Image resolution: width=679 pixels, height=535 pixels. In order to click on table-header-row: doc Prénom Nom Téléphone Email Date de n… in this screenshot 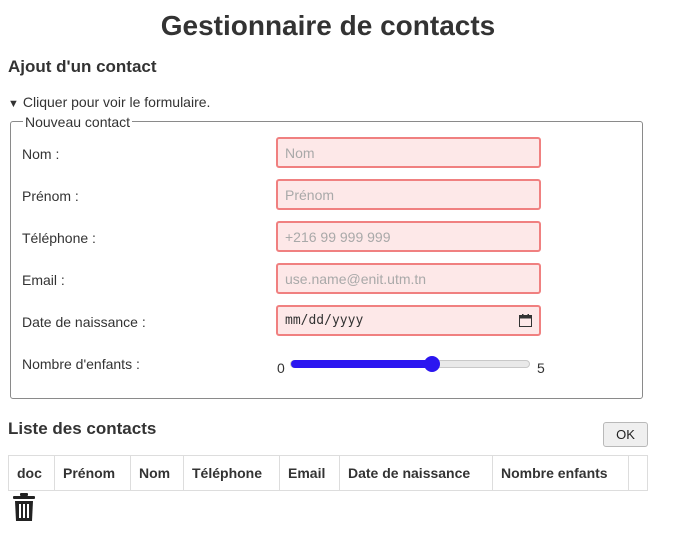, I will do `click(328, 473)`.